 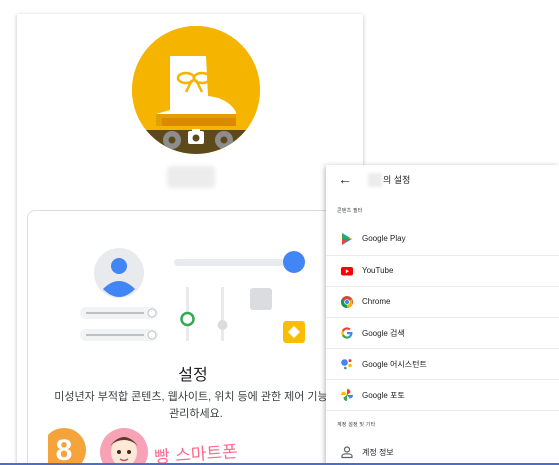 What do you see at coordinates (394, 364) in the screenshot?
I see `list-item-label: Google 어시스턴트` at bounding box center [394, 364].